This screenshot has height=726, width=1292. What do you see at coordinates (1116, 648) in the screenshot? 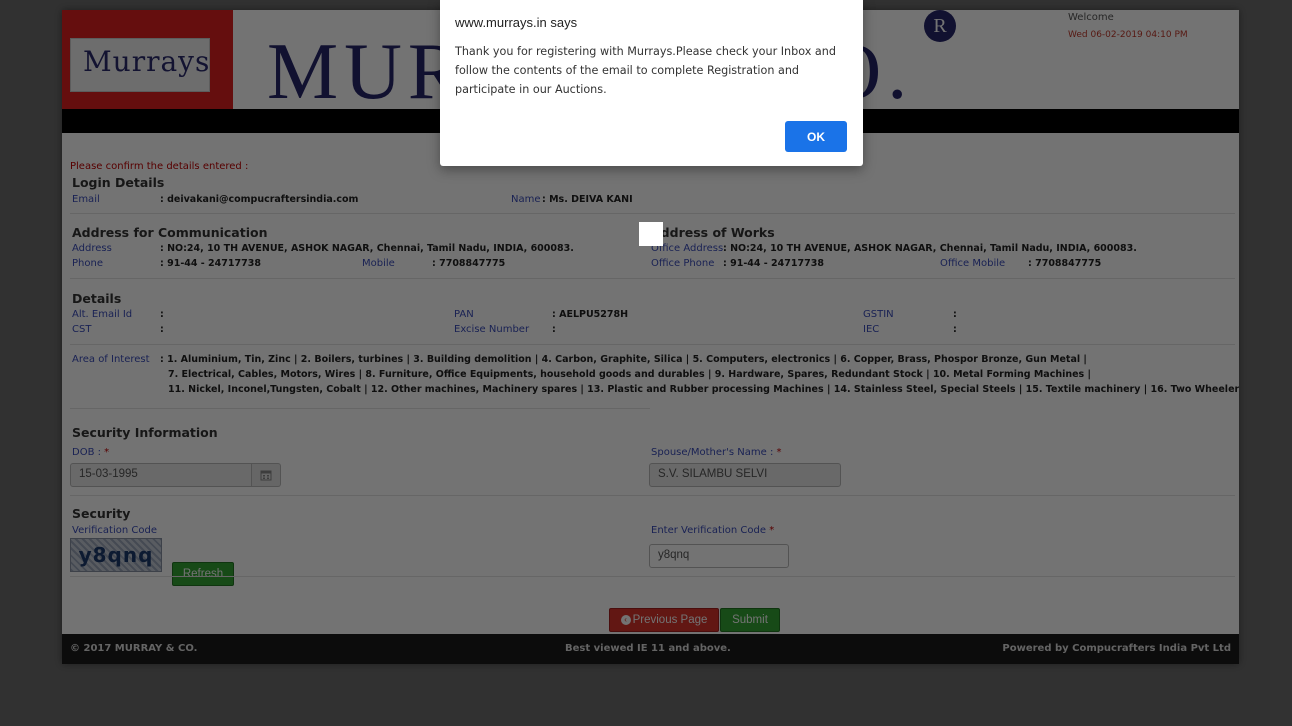
I see `powered-by-text: Powered by Compucrafters India Pvt Ltd` at bounding box center [1116, 648].